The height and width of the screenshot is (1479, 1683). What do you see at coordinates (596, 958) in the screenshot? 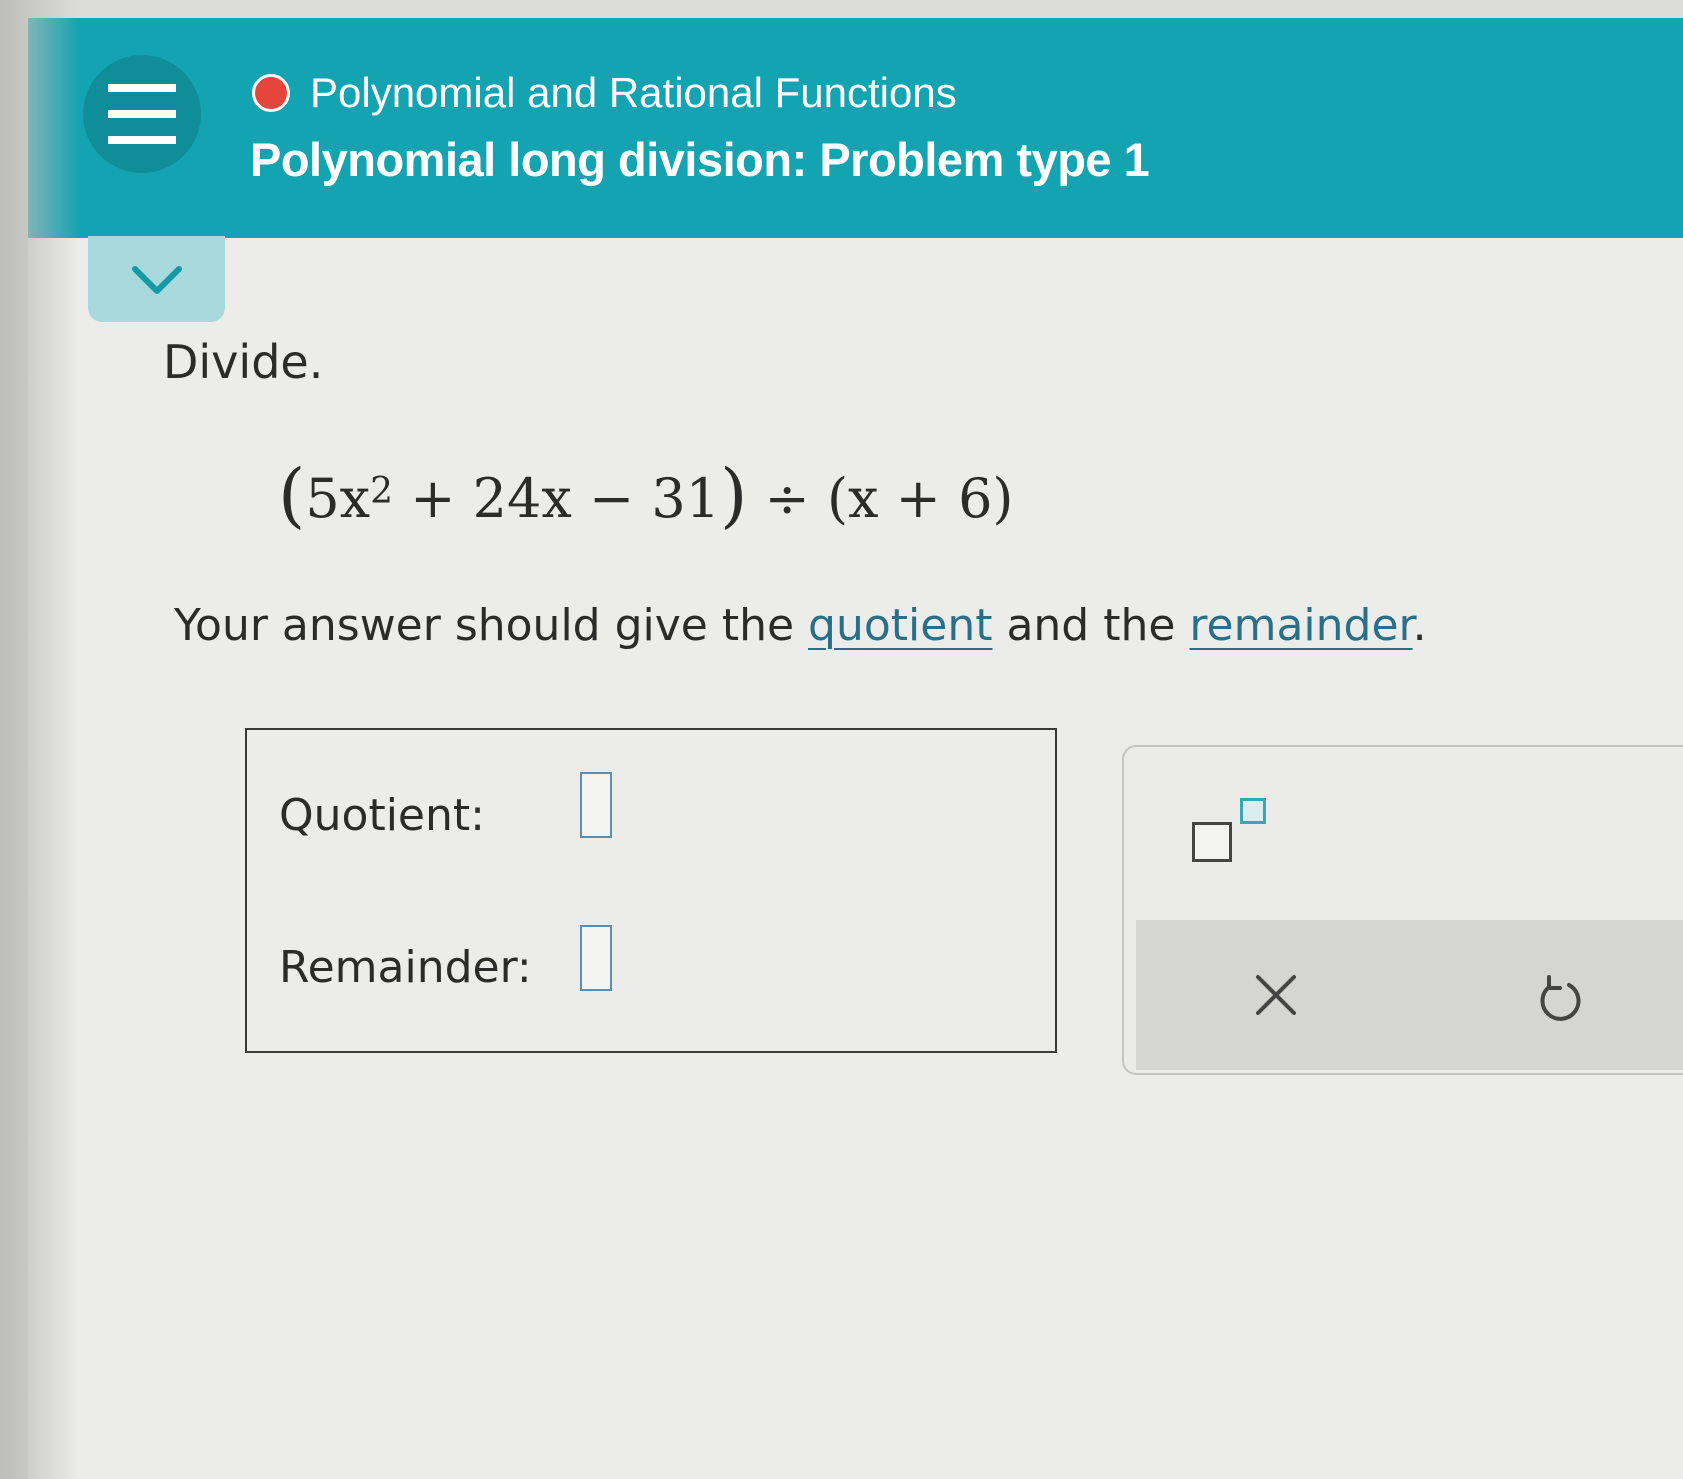
I see `remainder-input` at bounding box center [596, 958].